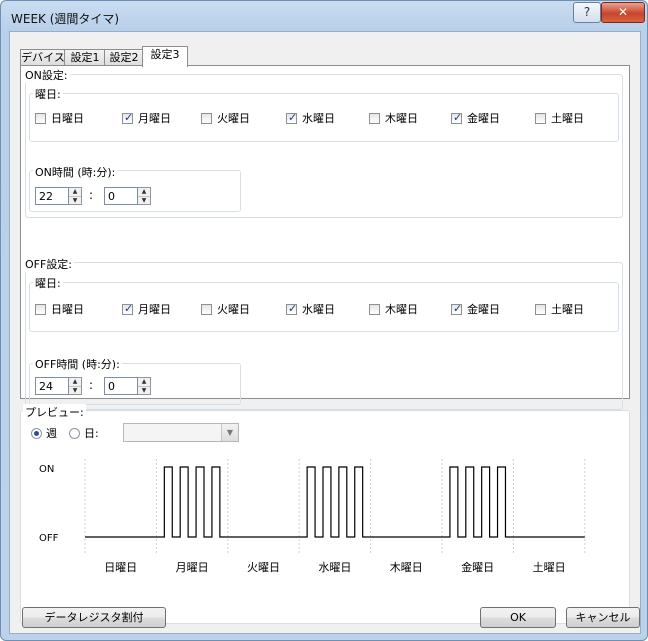 The image size is (648, 641). I want to click on on-settings-label: ON設定:, so click(46, 75).